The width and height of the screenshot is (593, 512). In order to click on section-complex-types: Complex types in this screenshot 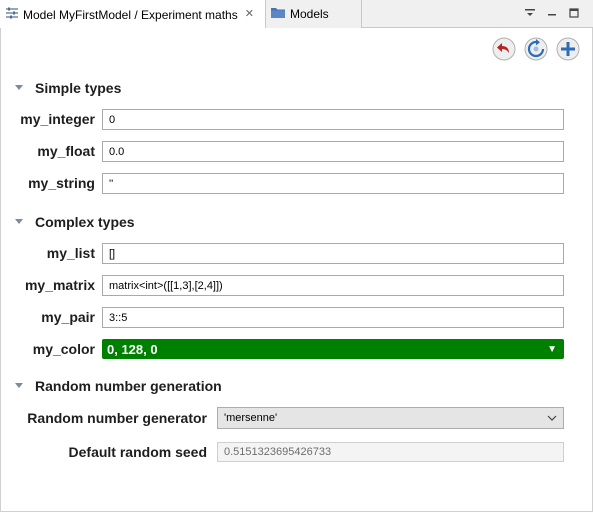, I will do `click(74, 222)`.